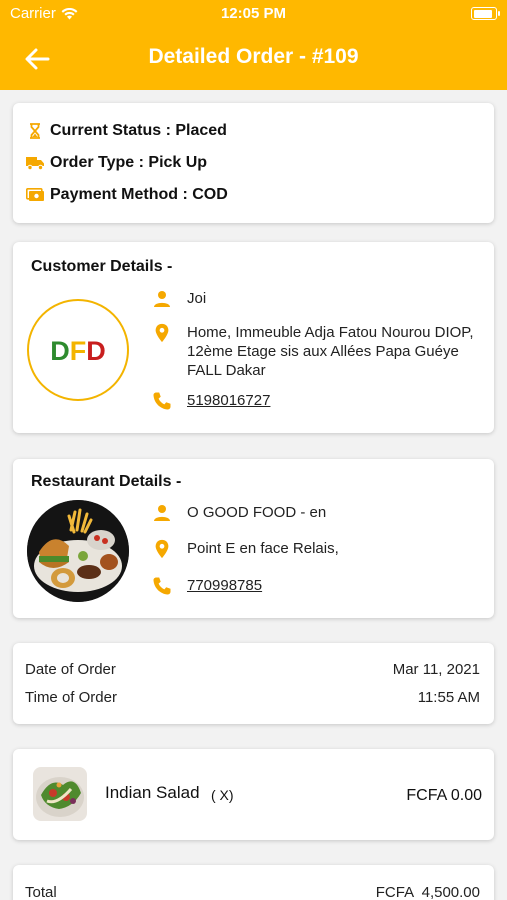 The width and height of the screenshot is (507, 900). What do you see at coordinates (197, 298) in the screenshot?
I see `customer-name: Joi` at bounding box center [197, 298].